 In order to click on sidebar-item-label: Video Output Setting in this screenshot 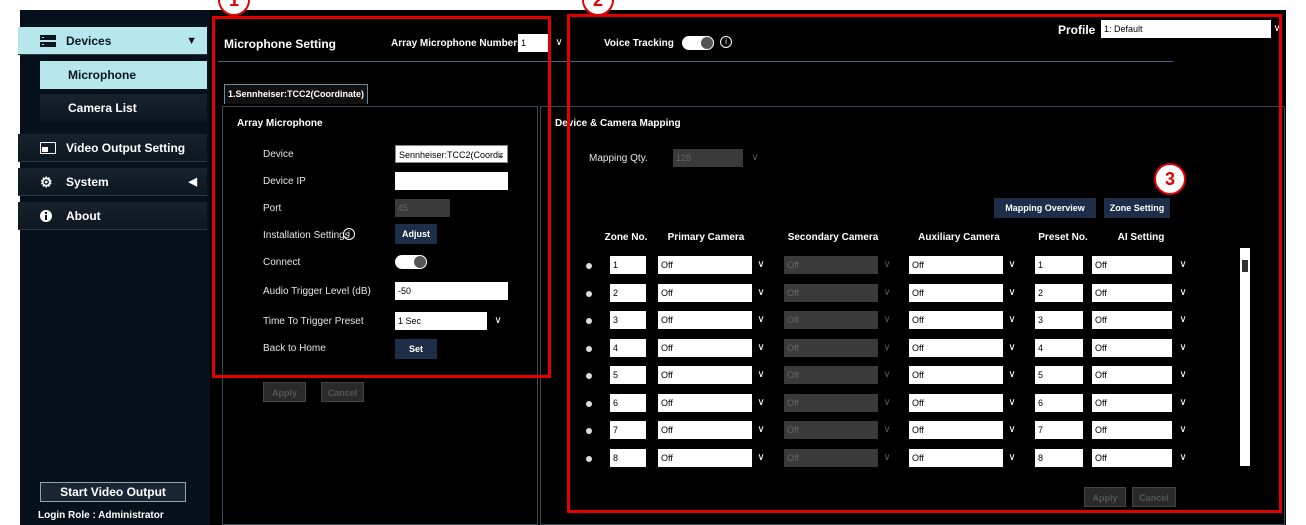, I will do `click(126, 147)`.